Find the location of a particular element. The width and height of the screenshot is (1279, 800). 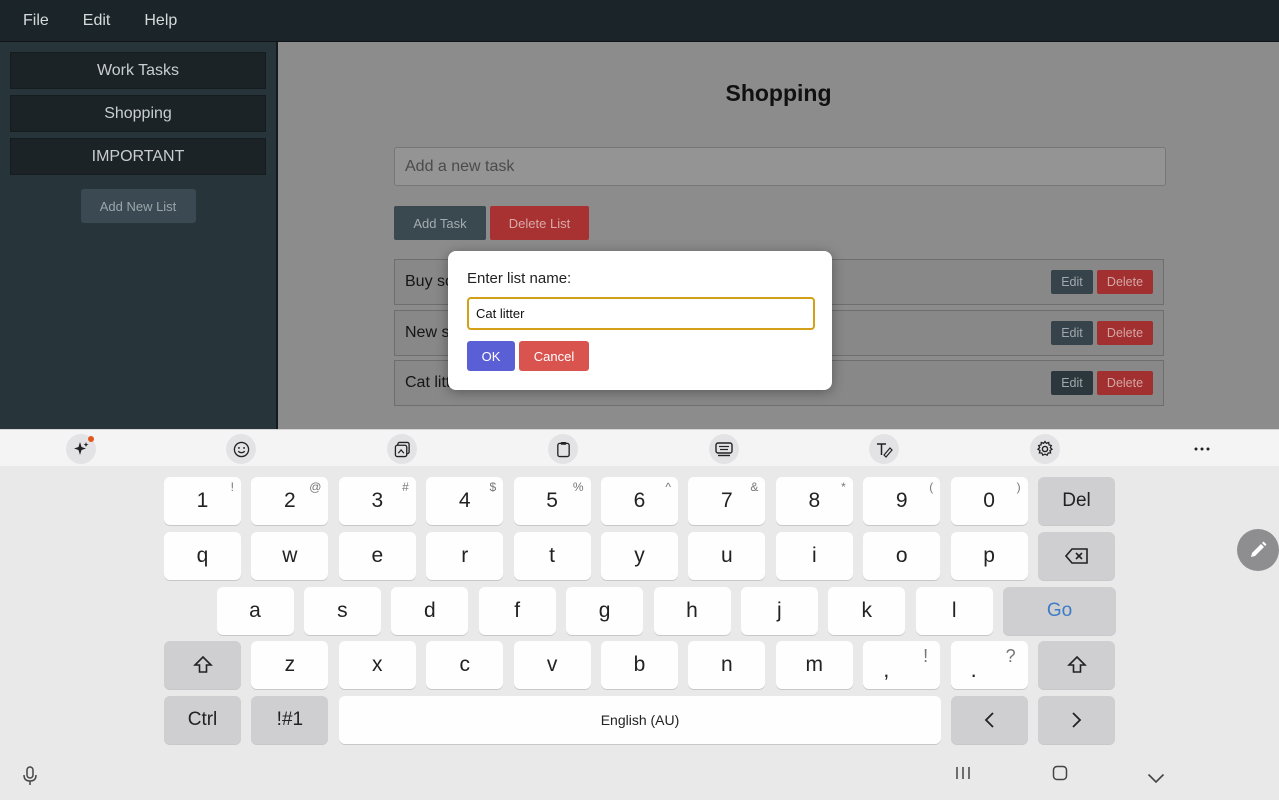

key-d: d is located at coordinates (430, 611).